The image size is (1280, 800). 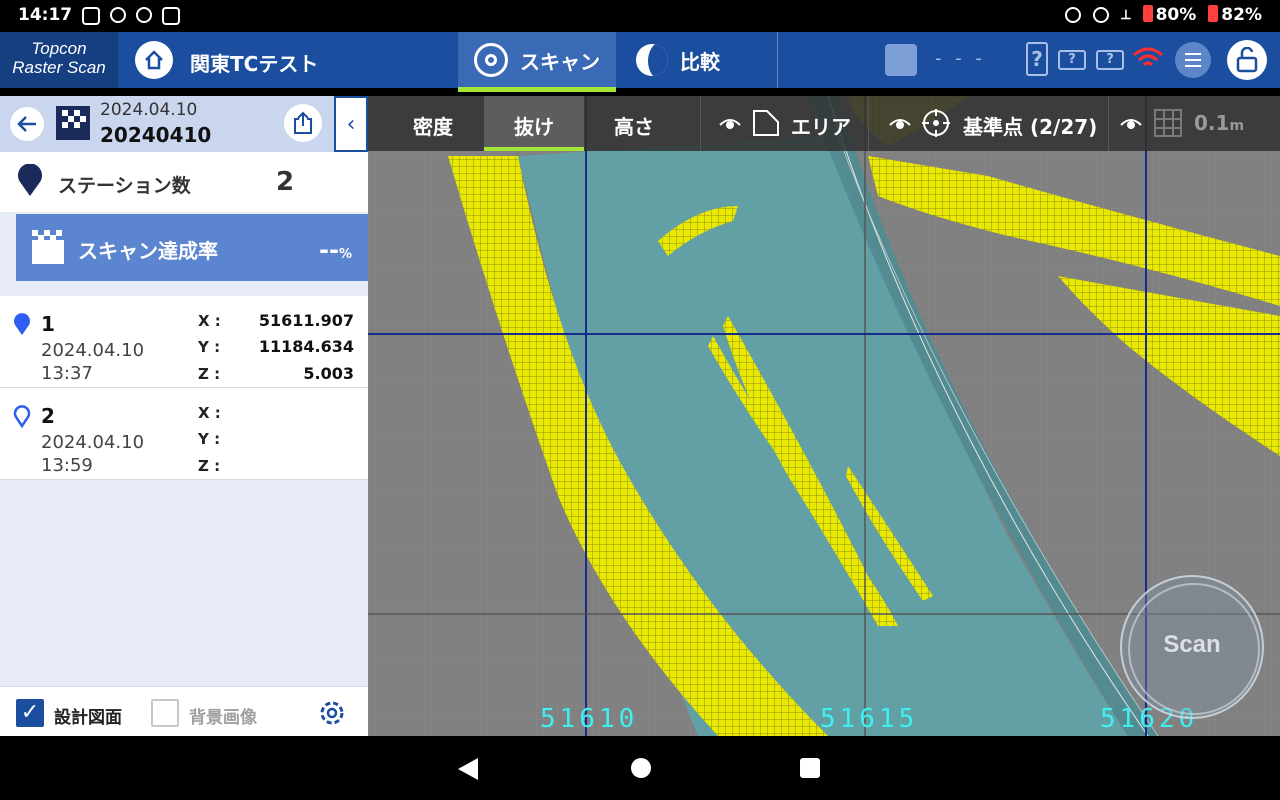 What do you see at coordinates (21, 324) in the screenshot?
I see `station-pin-filled-icon` at bounding box center [21, 324].